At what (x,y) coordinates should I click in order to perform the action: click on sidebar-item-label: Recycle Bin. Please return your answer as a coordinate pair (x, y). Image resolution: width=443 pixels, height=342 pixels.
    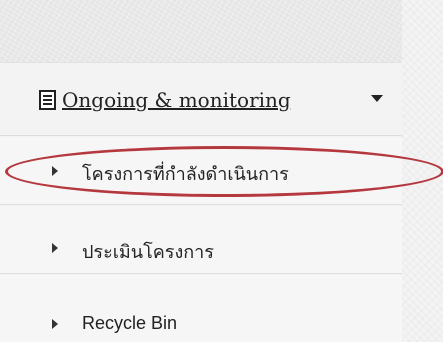
    Looking at the image, I should click on (129, 323).